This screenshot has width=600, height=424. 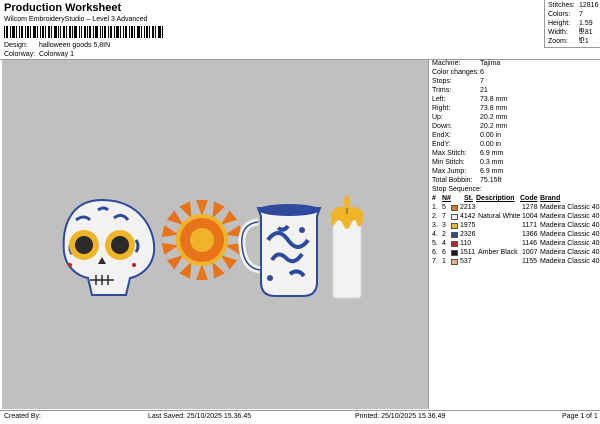 What do you see at coordinates (444, 216) in the screenshot?
I see `stop-needle: 7` at bounding box center [444, 216].